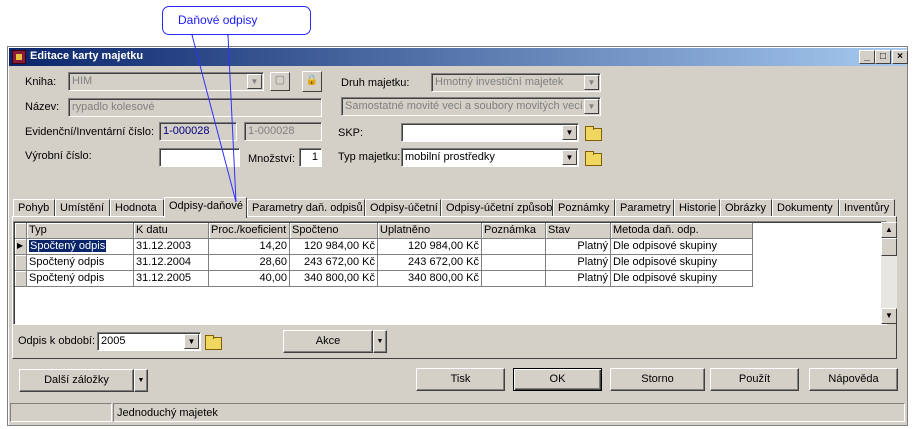 This screenshot has height=429, width=913. What do you see at coordinates (171, 231) in the screenshot?
I see `col-header-k-datu: K datu` at bounding box center [171, 231].